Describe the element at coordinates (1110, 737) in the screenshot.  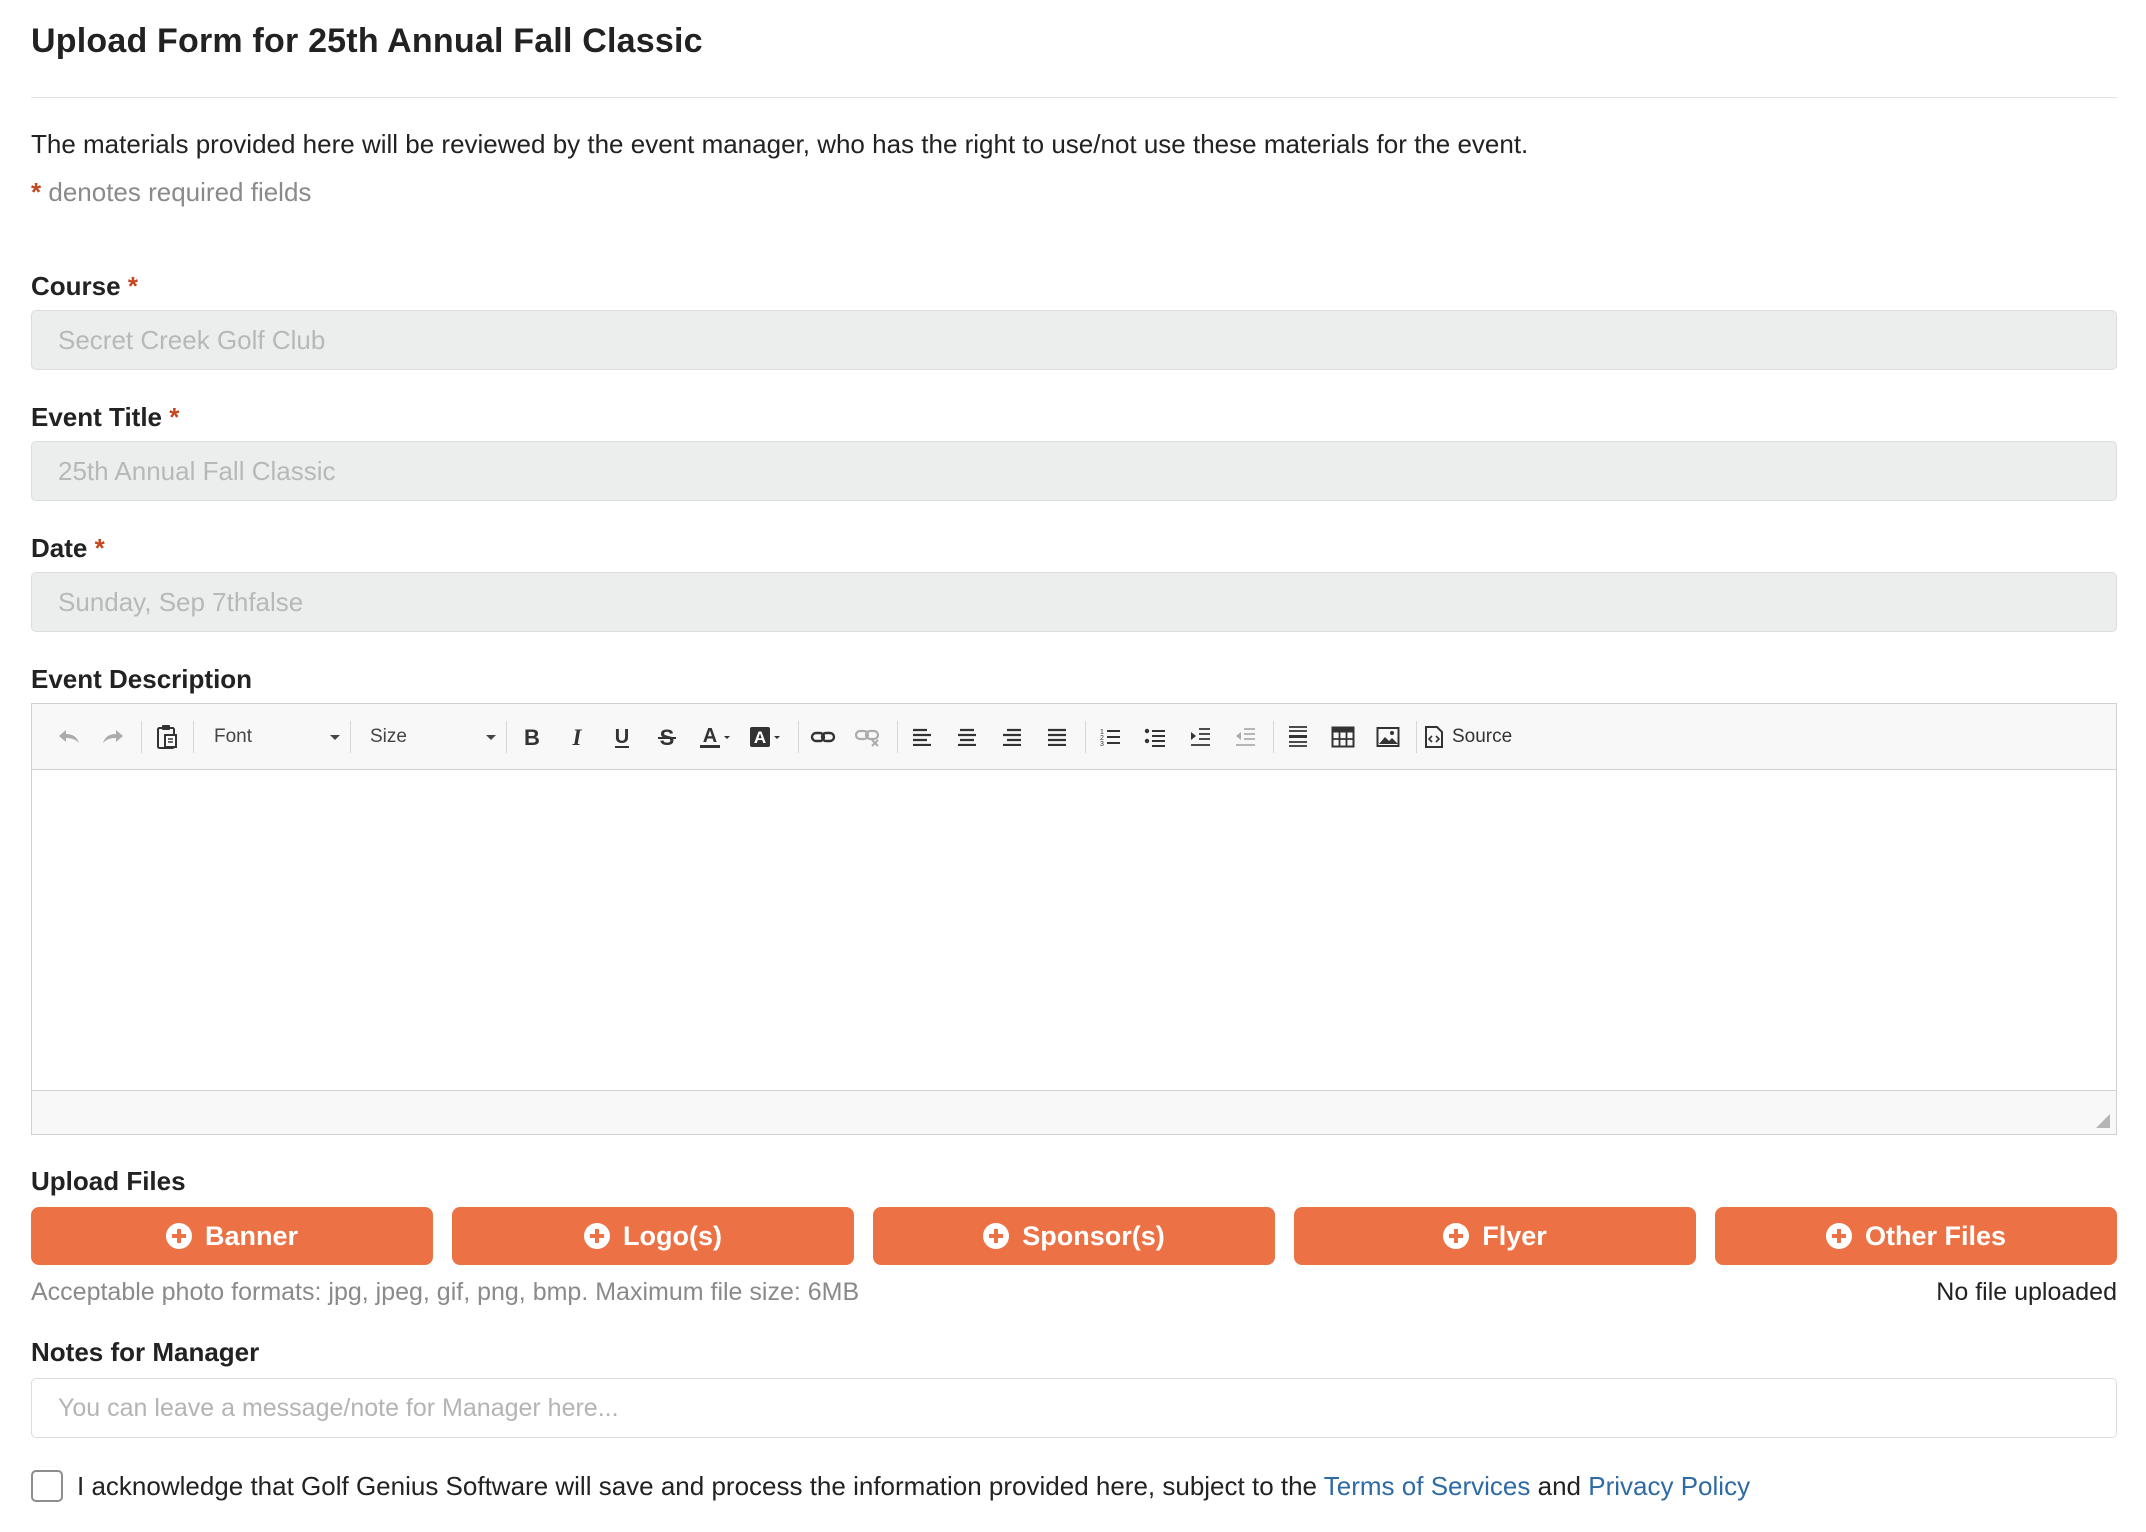
I see `numbered-list-icon: 123` at that location.